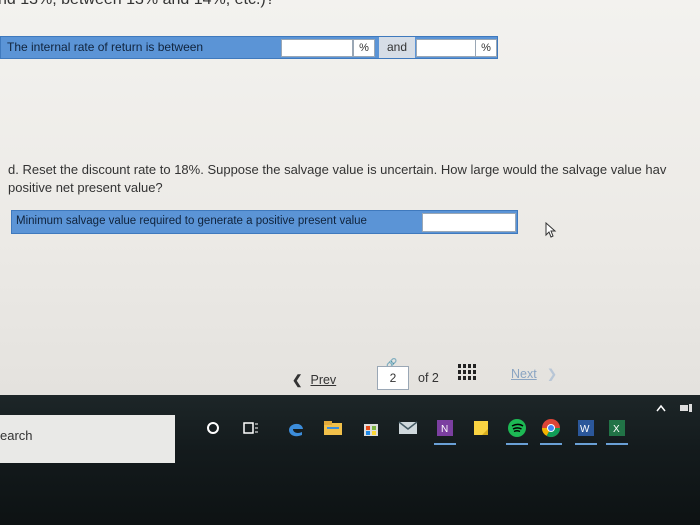 The image size is (700, 525). Describe the element at coordinates (551, 230) in the screenshot. I see `mouse-cursor-icon` at that location.